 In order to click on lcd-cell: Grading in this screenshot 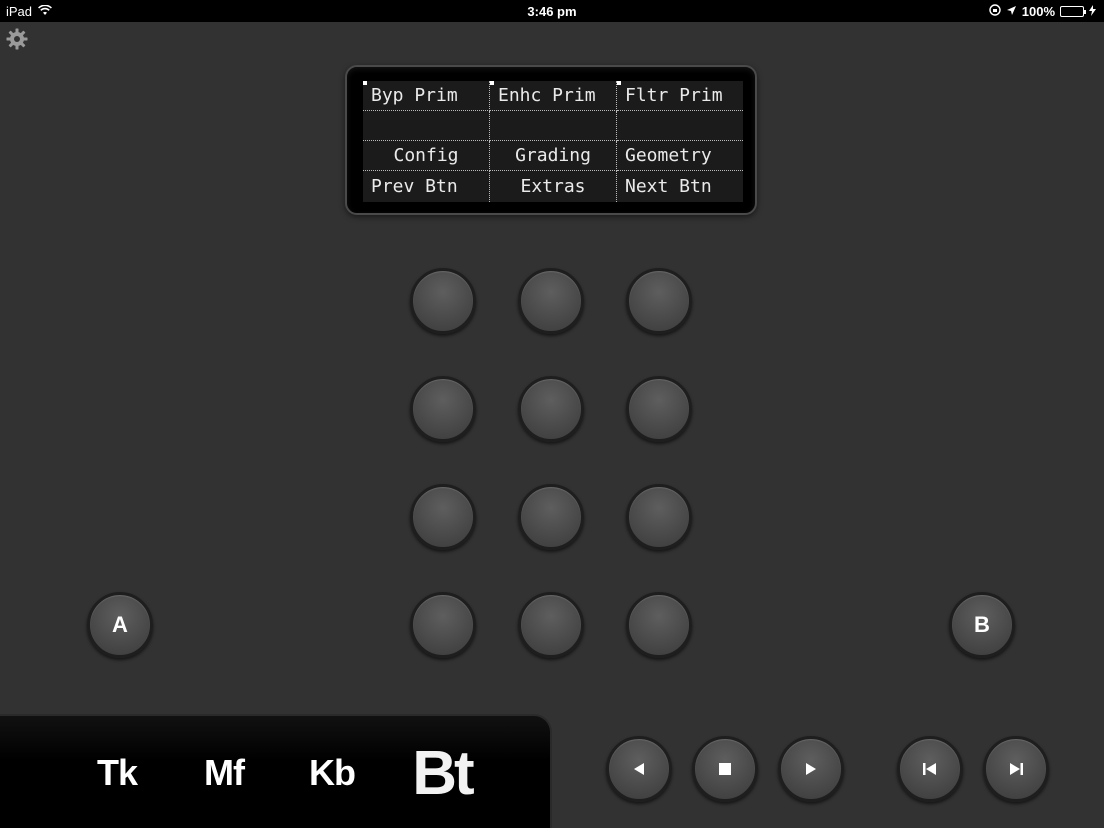, I will do `click(553, 156)`.